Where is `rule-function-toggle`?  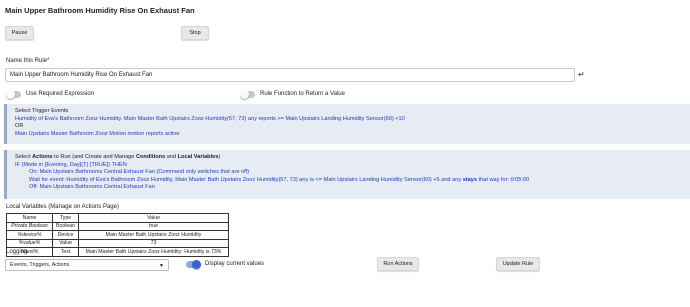
rule-function-toggle is located at coordinates (247, 94).